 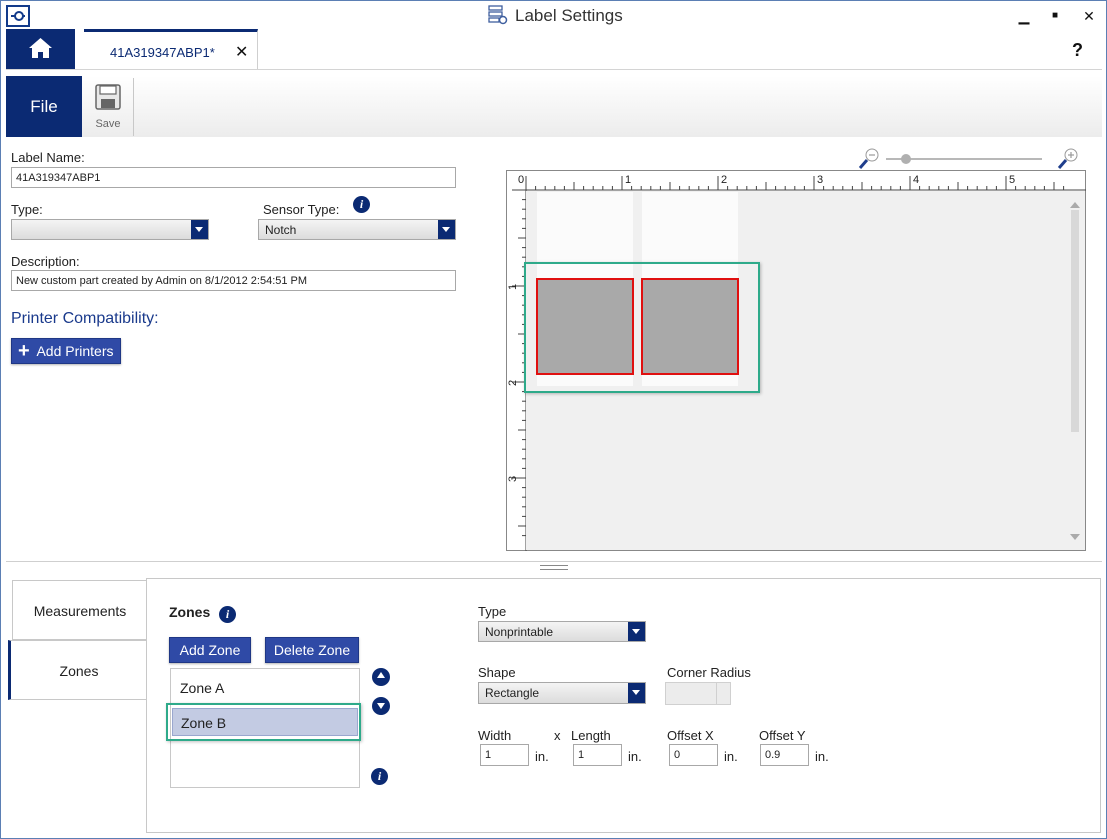 What do you see at coordinates (869, 159) in the screenshot?
I see `zoom-out-icon` at bounding box center [869, 159].